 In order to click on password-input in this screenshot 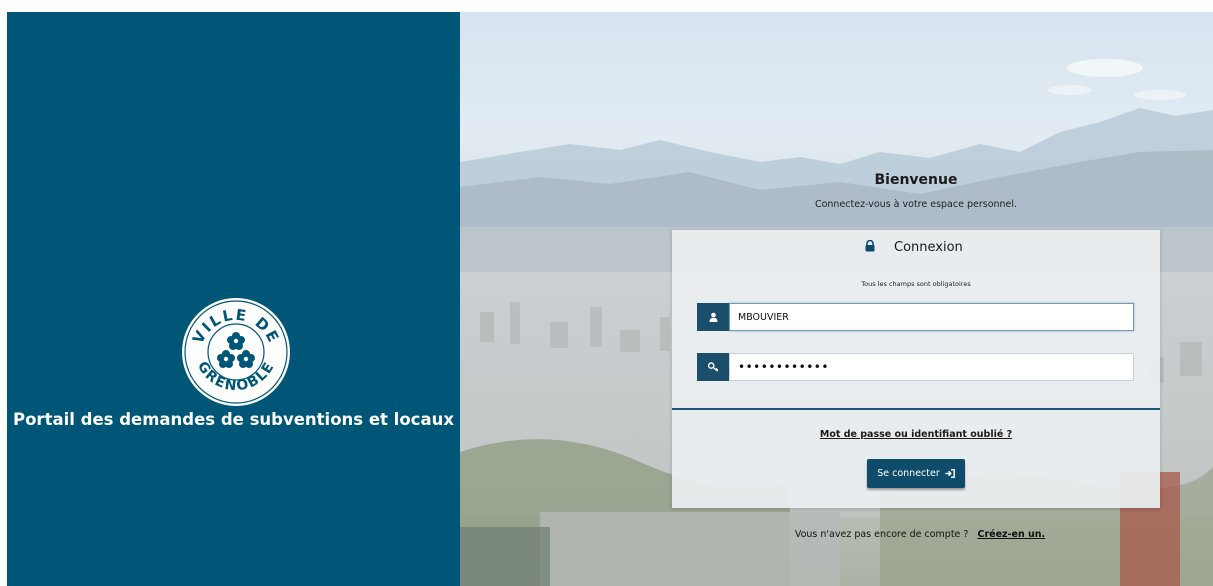, I will do `click(931, 367)`.